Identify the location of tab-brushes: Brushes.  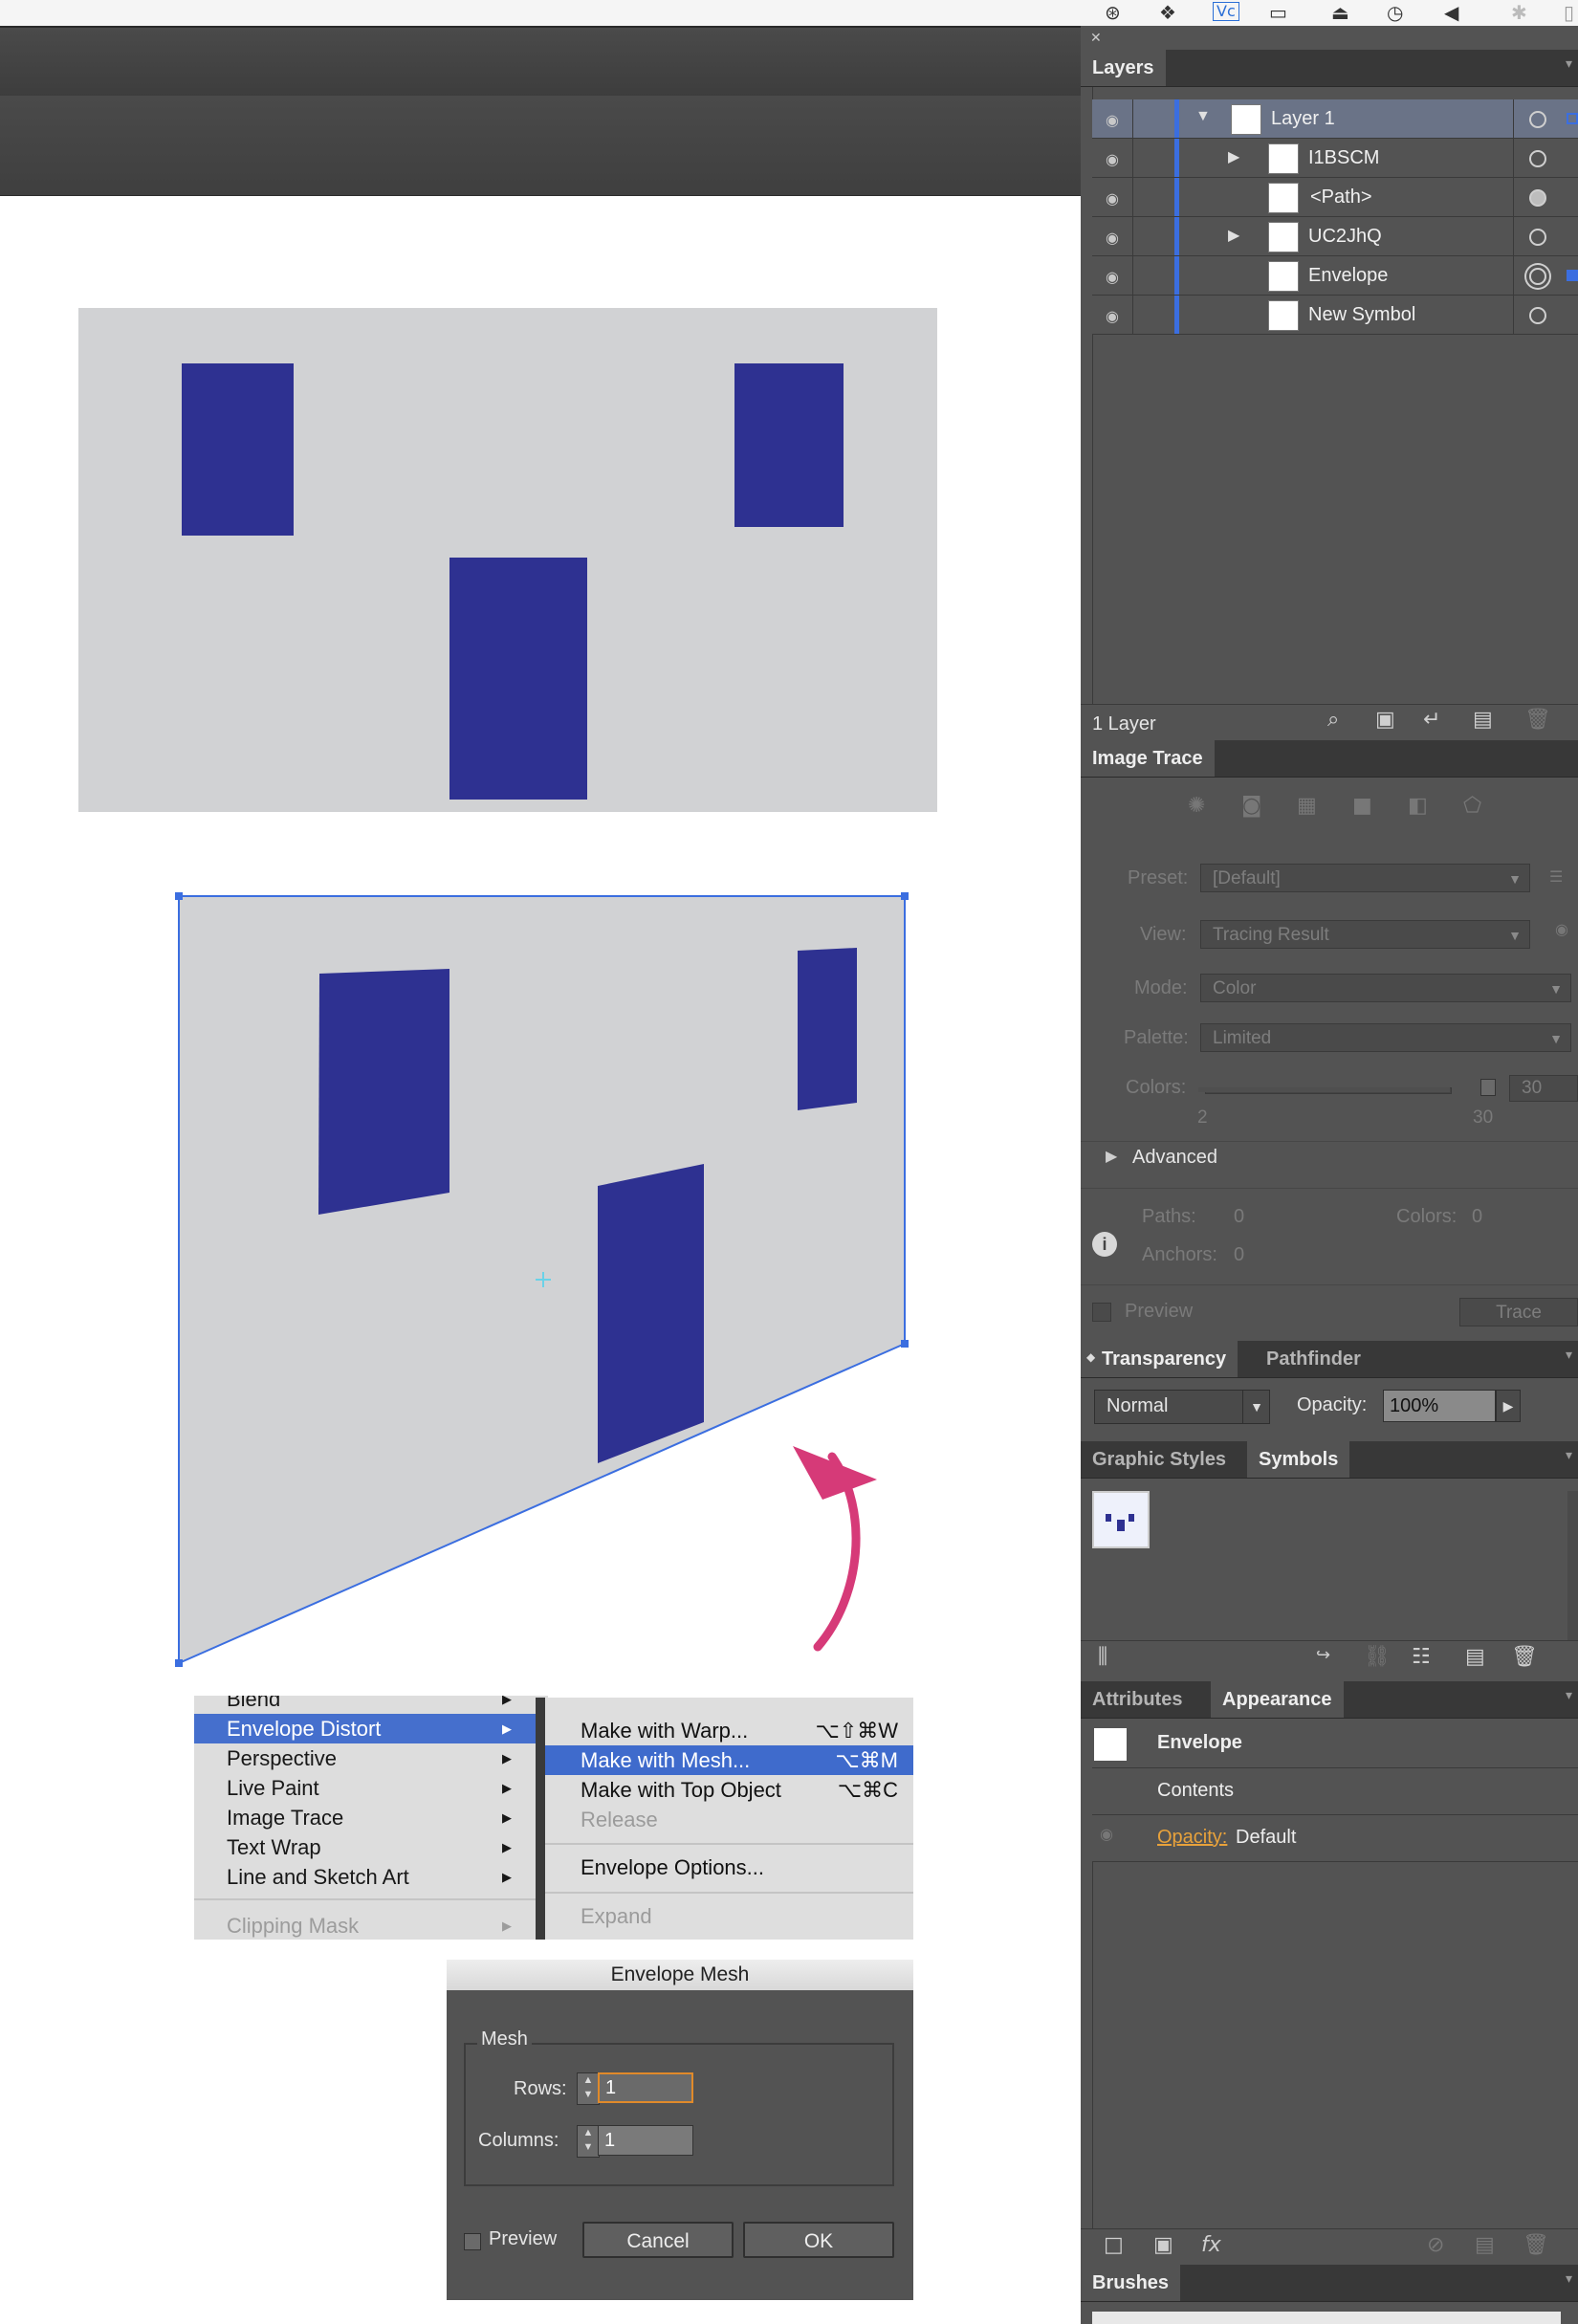
(1131, 2283).